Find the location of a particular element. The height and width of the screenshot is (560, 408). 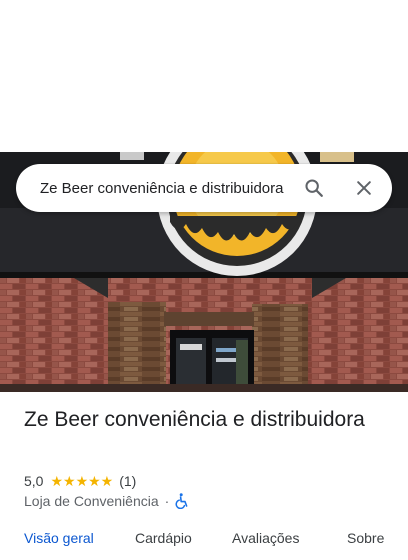

wheelchair-icon is located at coordinates (182, 501).